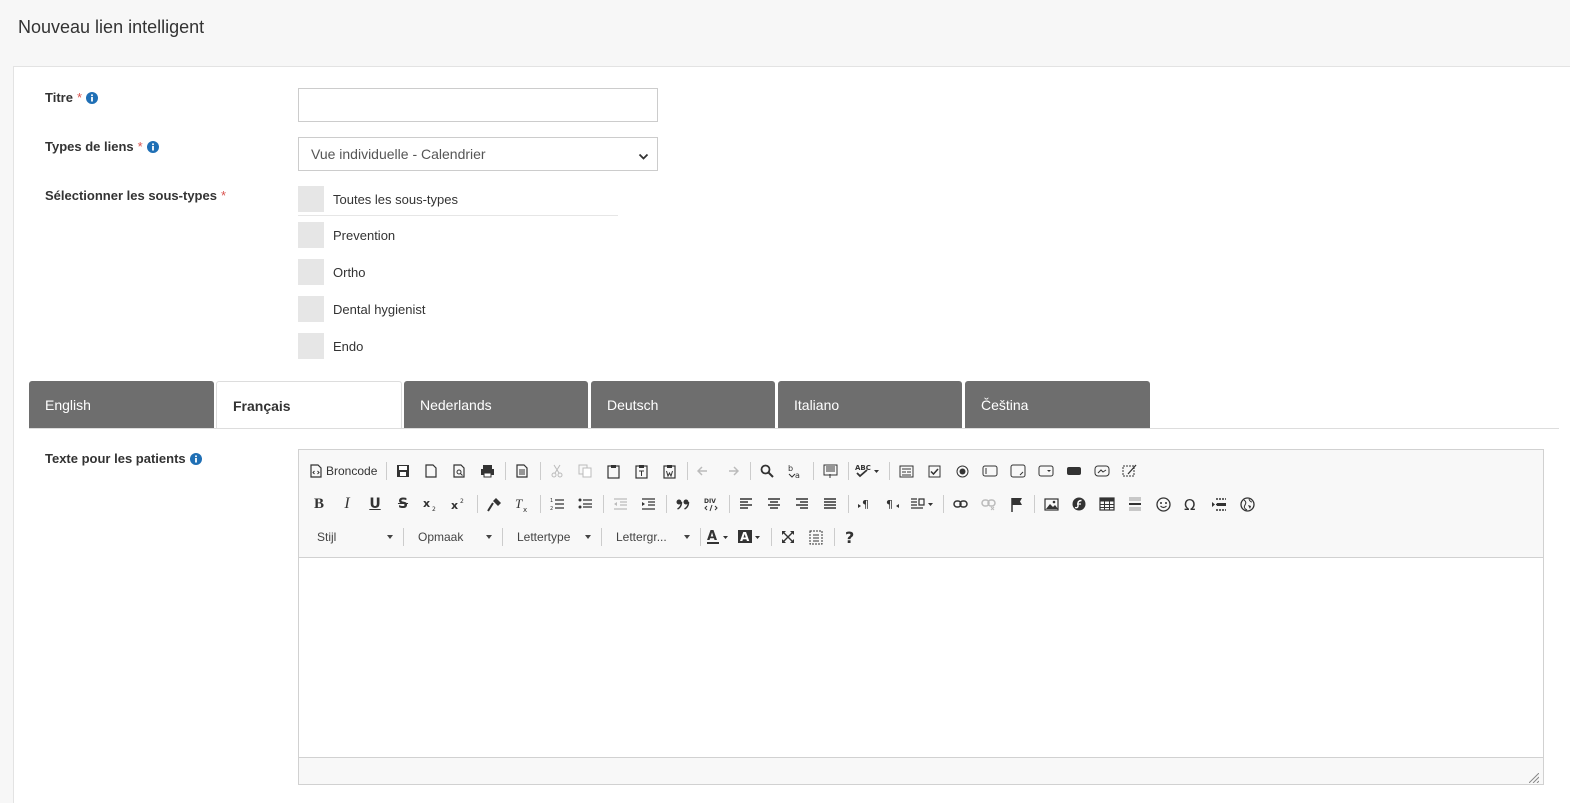 The image size is (1570, 803). I want to click on page-break-icon, so click(1219, 504).